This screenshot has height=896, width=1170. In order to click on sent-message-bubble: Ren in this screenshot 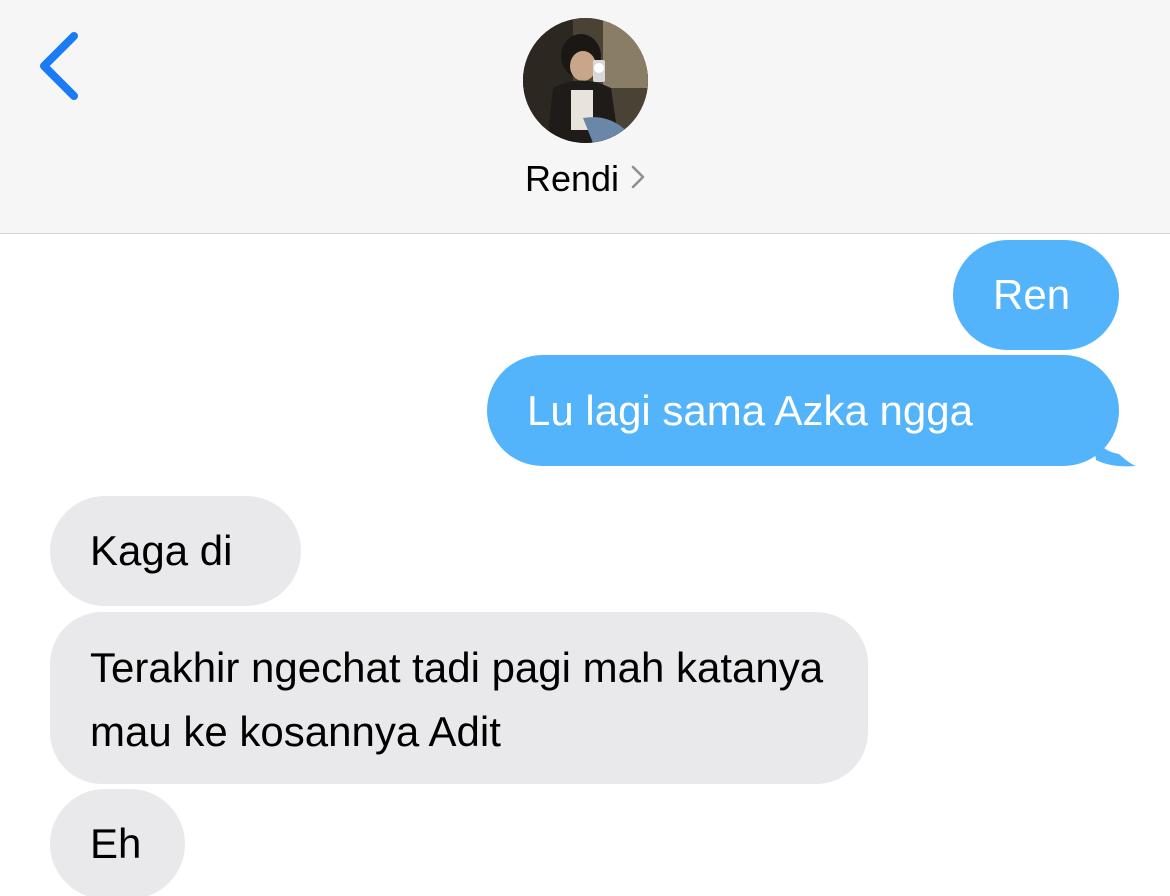, I will do `click(1036, 295)`.